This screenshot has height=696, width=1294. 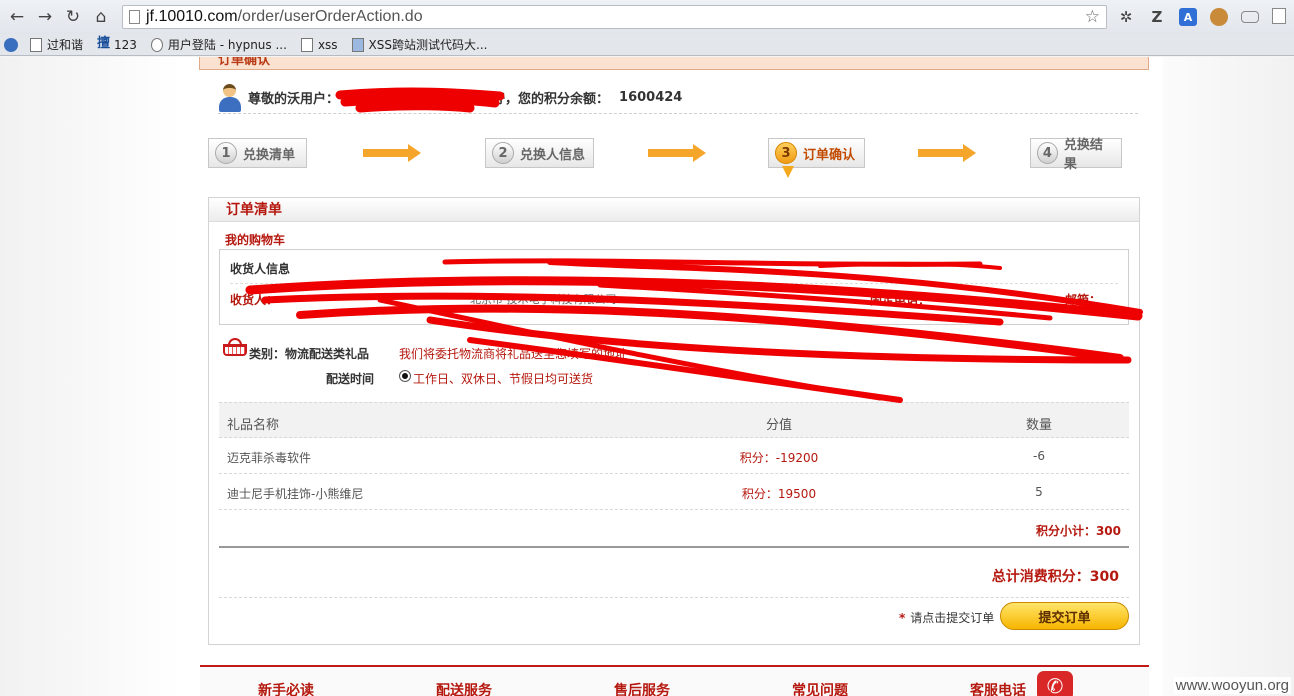 What do you see at coordinates (357, 44) in the screenshot?
I see `site-icon` at bounding box center [357, 44].